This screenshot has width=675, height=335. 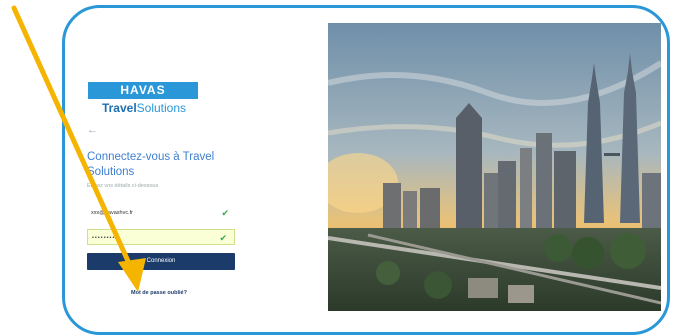 I want to click on password-value: ••••••••, so click(x=104, y=238).